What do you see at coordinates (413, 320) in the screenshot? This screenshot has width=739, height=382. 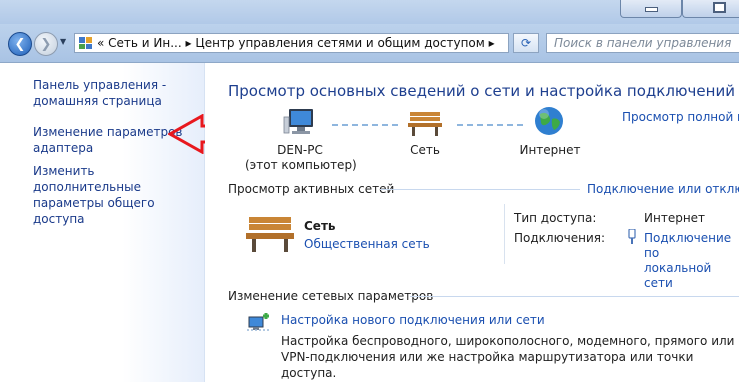 I see `setup-new-connection-link: Настройка нового подключения или сети` at bounding box center [413, 320].